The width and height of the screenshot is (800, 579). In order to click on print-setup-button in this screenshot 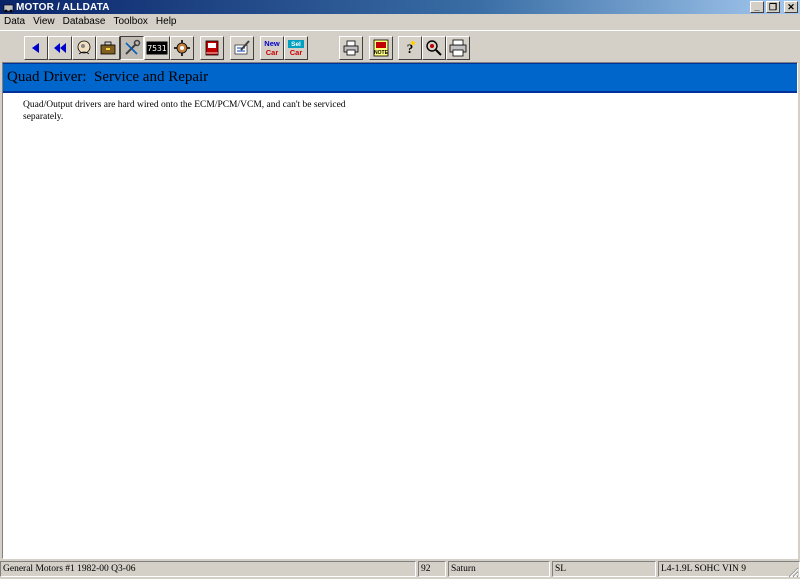, I will do `click(458, 48)`.